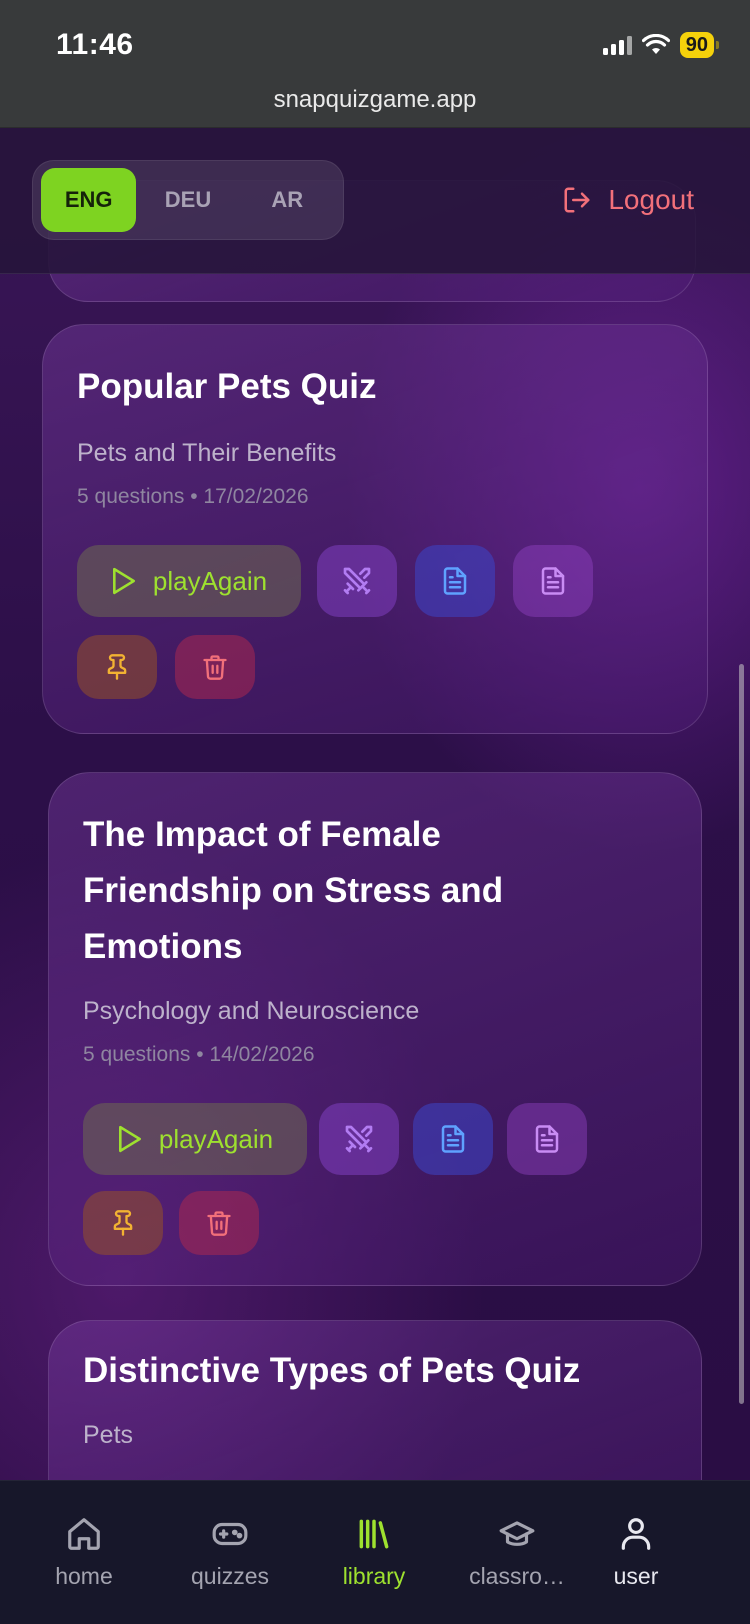 Image resolution: width=750 pixels, height=1624 pixels. What do you see at coordinates (84, 1534) in the screenshot?
I see `home-icon` at bounding box center [84, 1534].